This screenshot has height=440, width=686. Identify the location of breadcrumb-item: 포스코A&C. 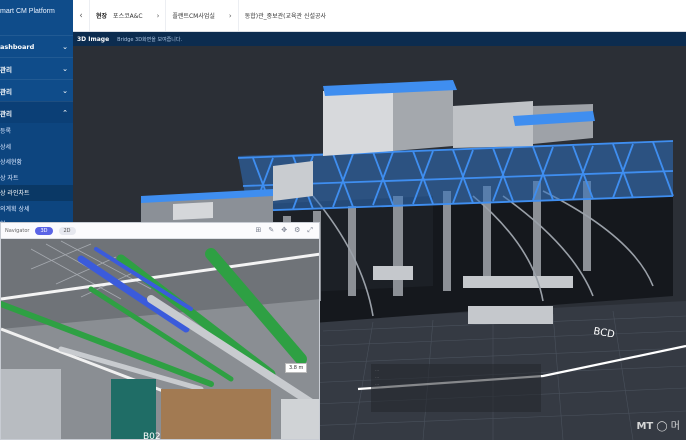
(128, 16).